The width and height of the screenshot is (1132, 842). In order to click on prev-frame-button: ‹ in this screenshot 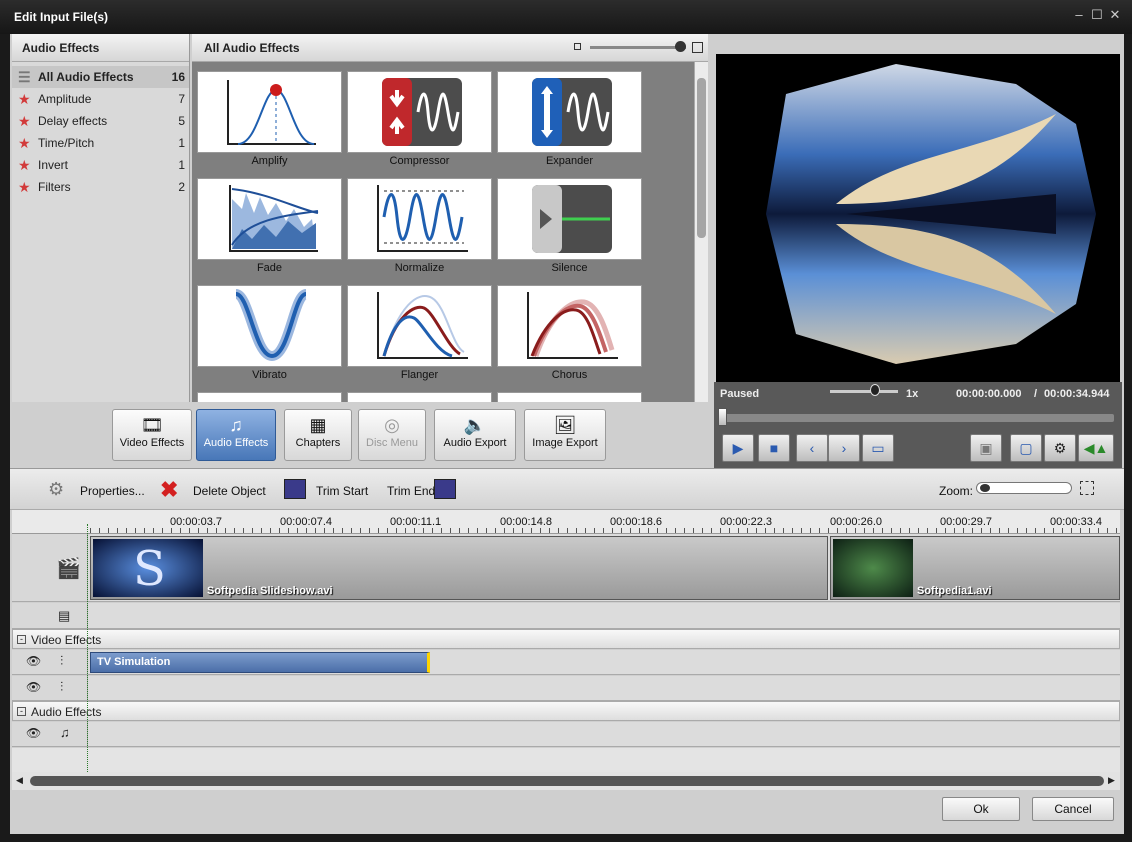, I will do `click(812, 448)`.